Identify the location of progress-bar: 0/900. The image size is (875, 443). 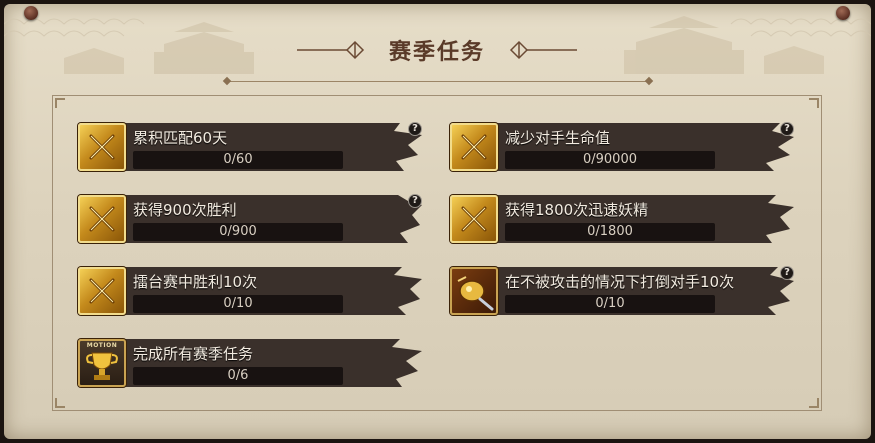
(238, 232).